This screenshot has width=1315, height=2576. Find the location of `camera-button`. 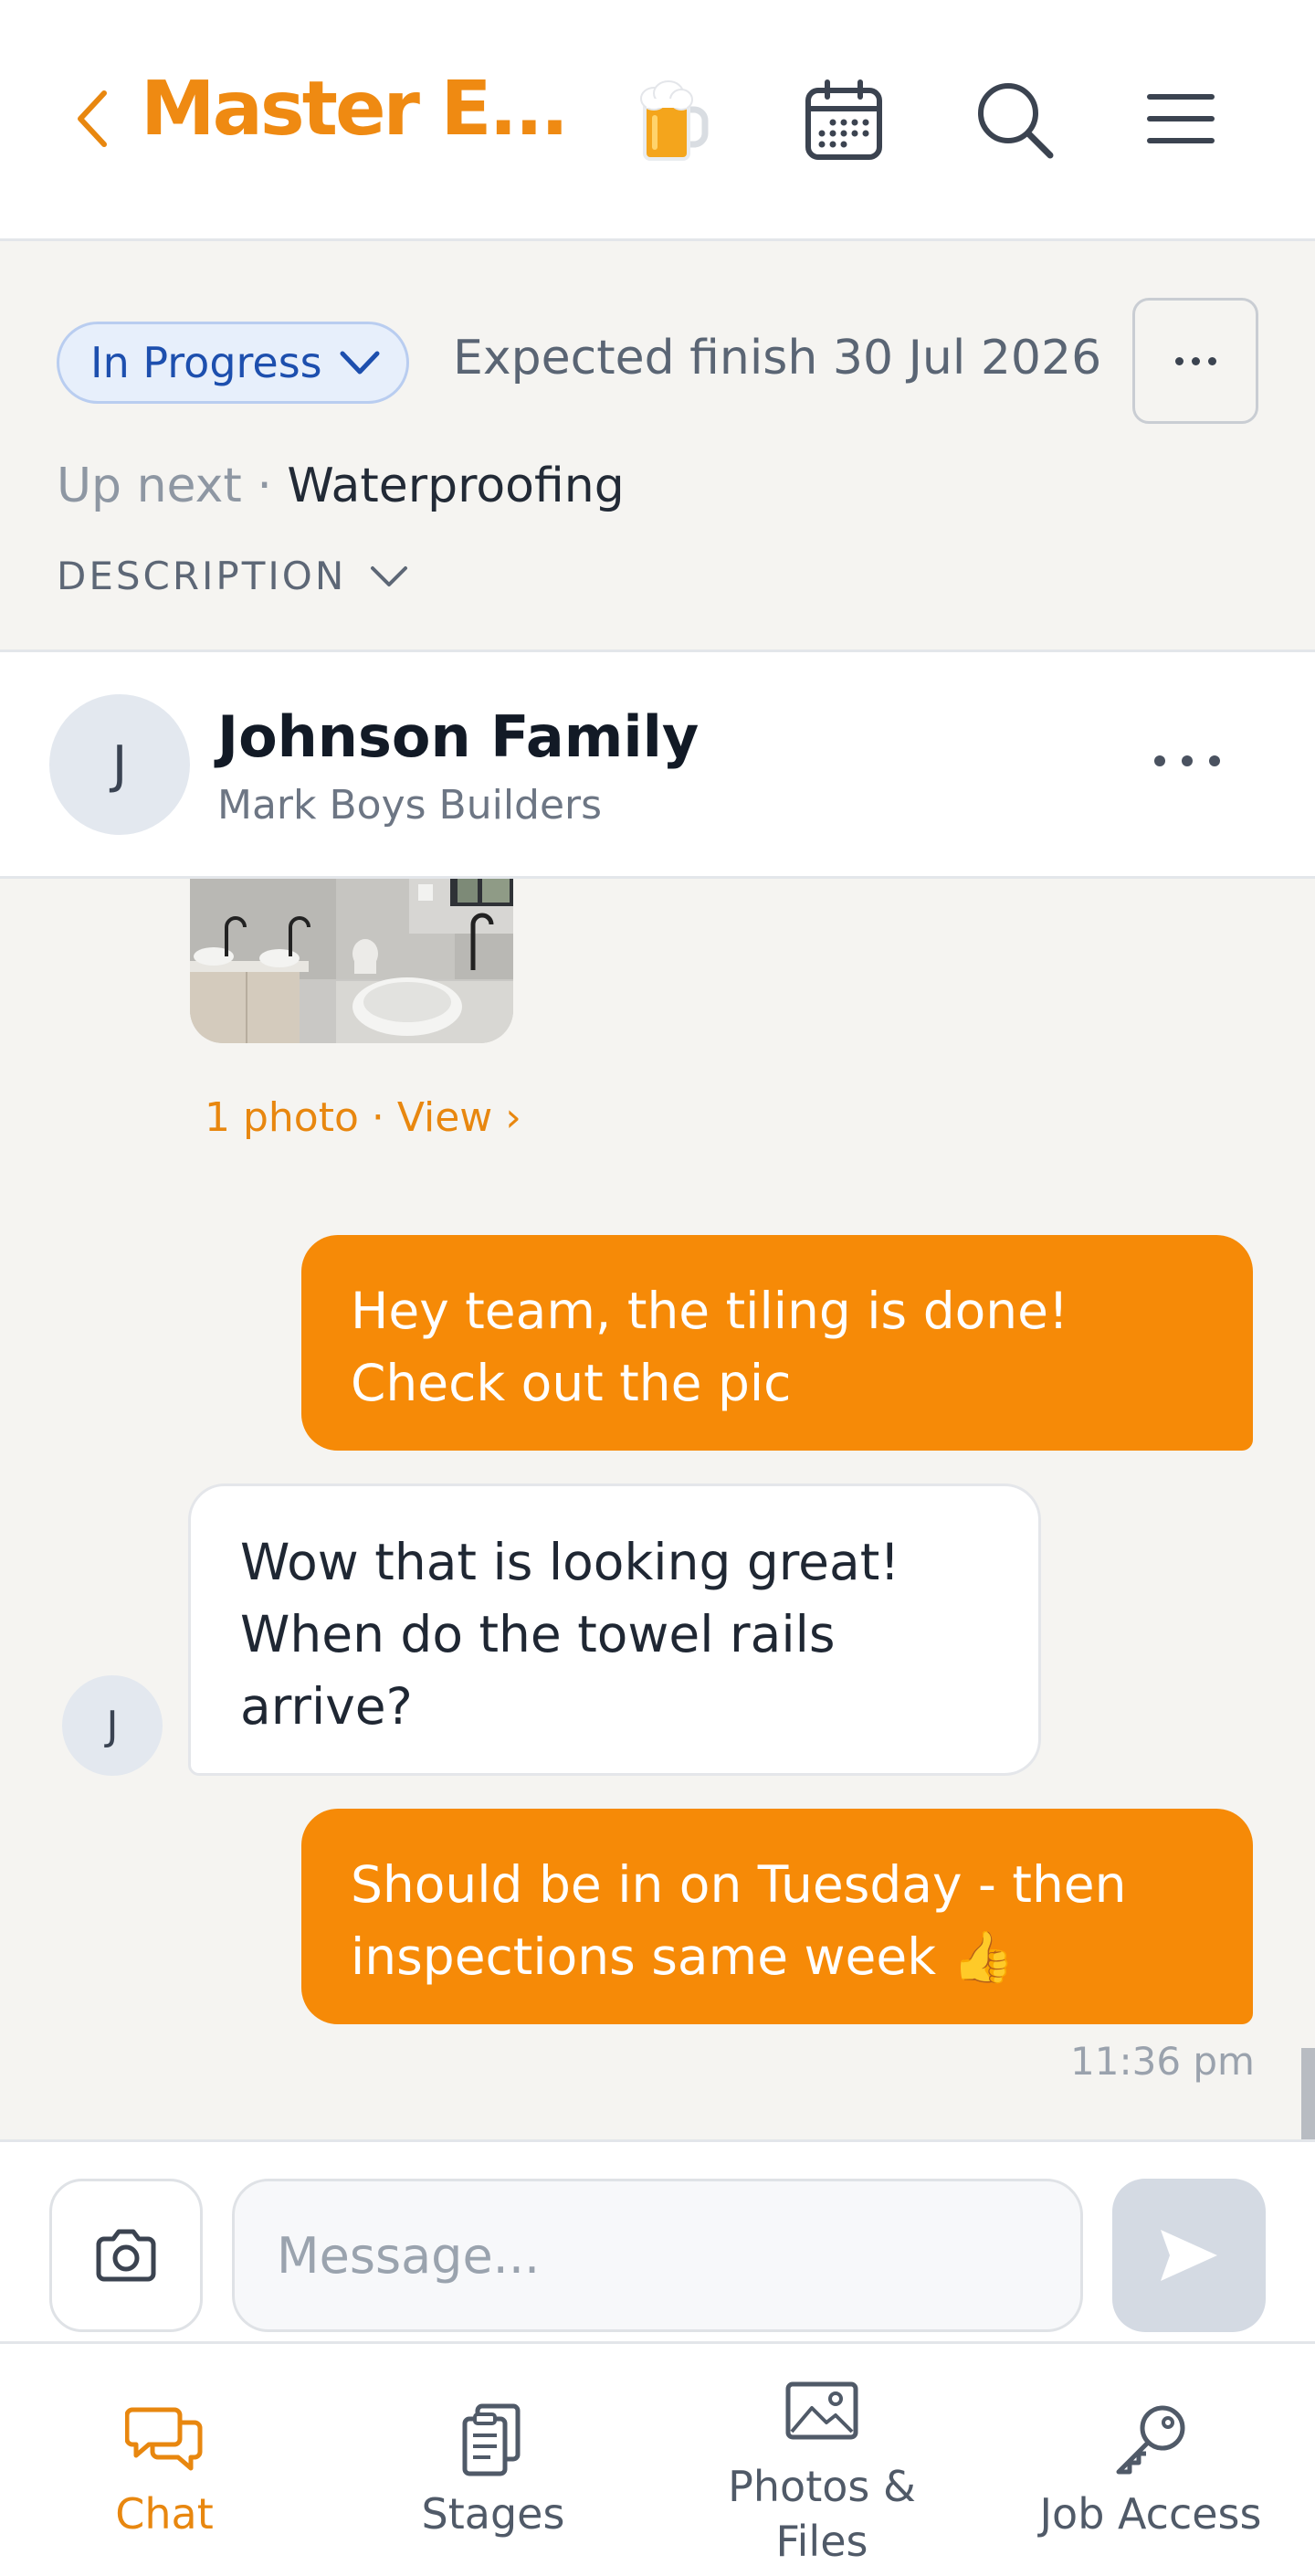

camera-button is located at coordinates (126, 2255).